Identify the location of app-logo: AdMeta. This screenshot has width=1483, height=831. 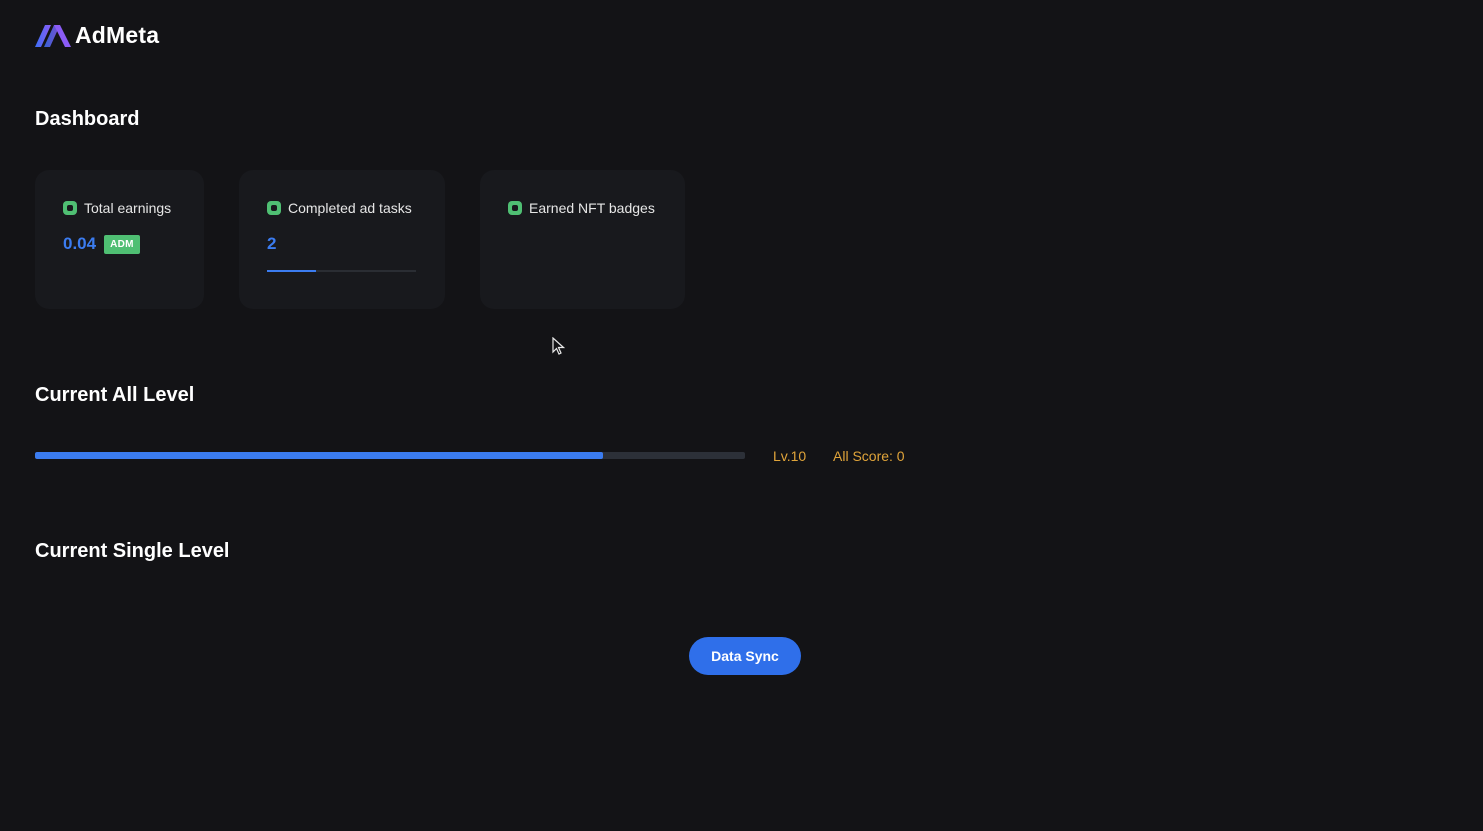
(97, 35).